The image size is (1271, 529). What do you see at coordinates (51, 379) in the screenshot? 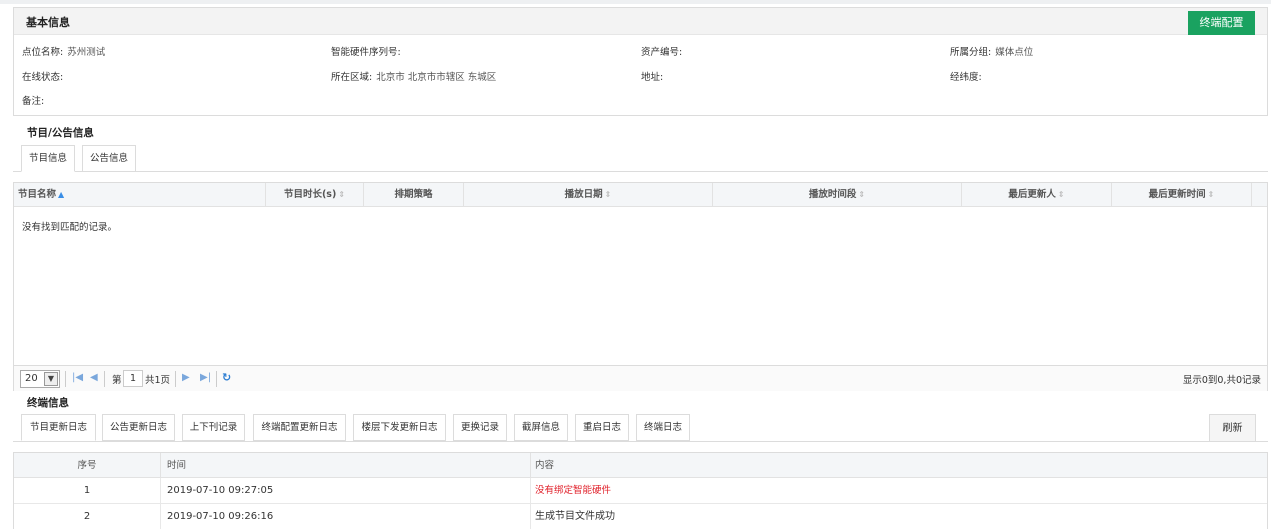
I see `chevron-down-icon: ▼` at bounding box center [51, 379].